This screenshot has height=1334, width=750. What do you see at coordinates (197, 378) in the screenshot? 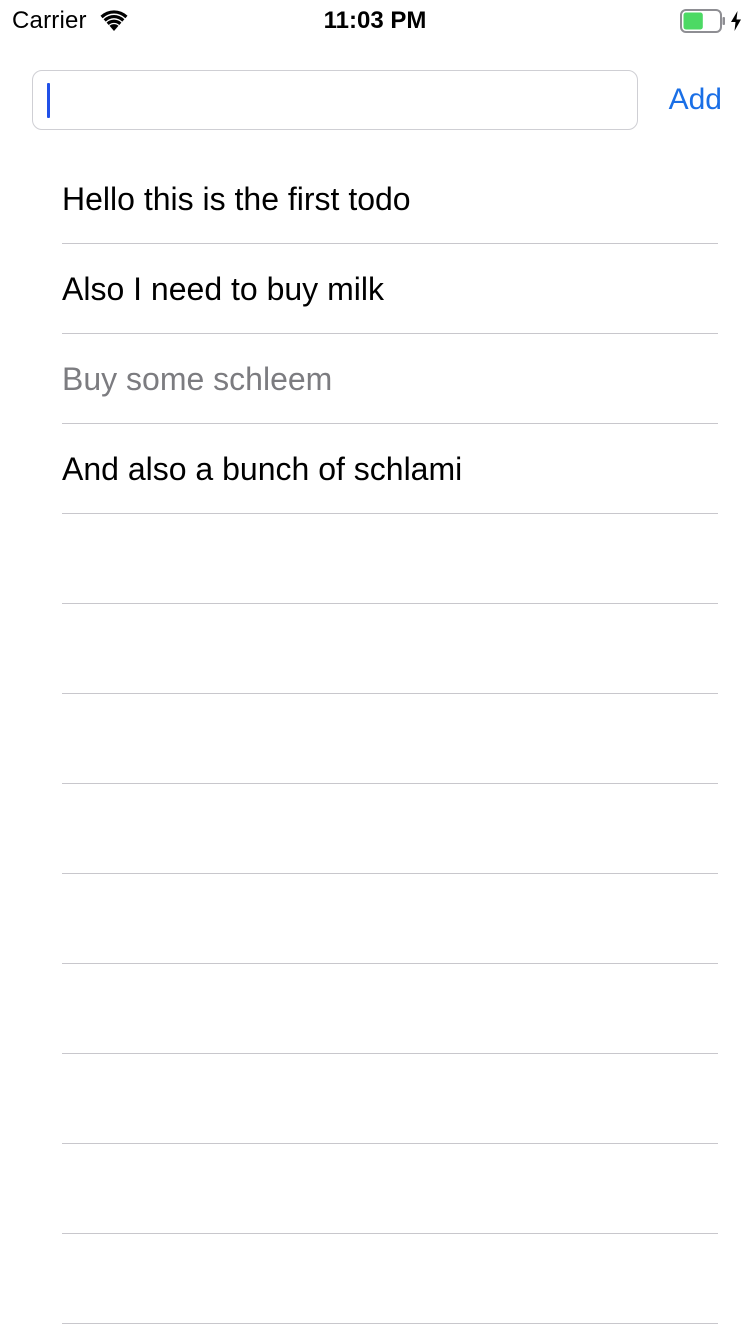
I see `todo-text: Buy some schleem` at bounding box center [197, 378].